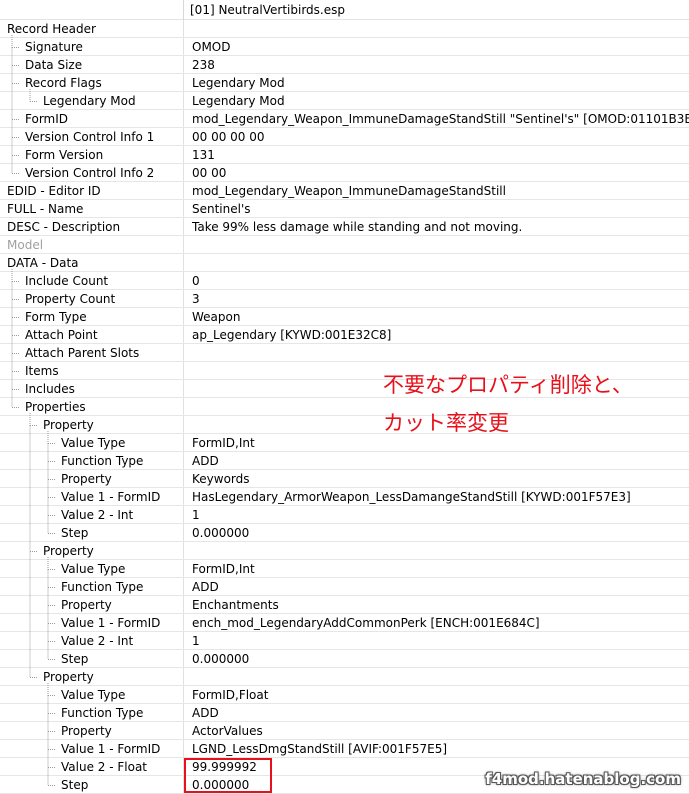 This screenshot has width=689, height=794. Describe the element at coordinates (111, 749) in the screenshot. I see `row-label: Value 1 - FormID` at that location.